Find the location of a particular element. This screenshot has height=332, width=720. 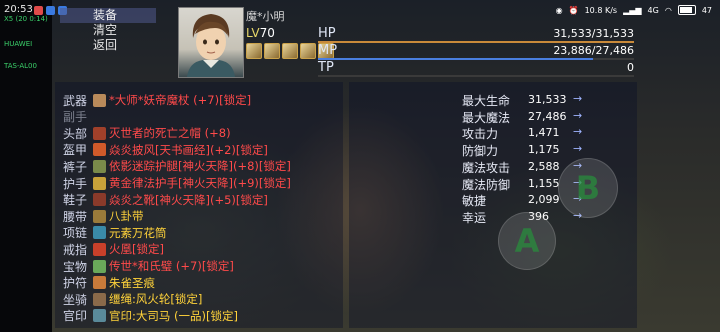

command-menu: 装备 清空 返回 is located at coordinates (108, 33).